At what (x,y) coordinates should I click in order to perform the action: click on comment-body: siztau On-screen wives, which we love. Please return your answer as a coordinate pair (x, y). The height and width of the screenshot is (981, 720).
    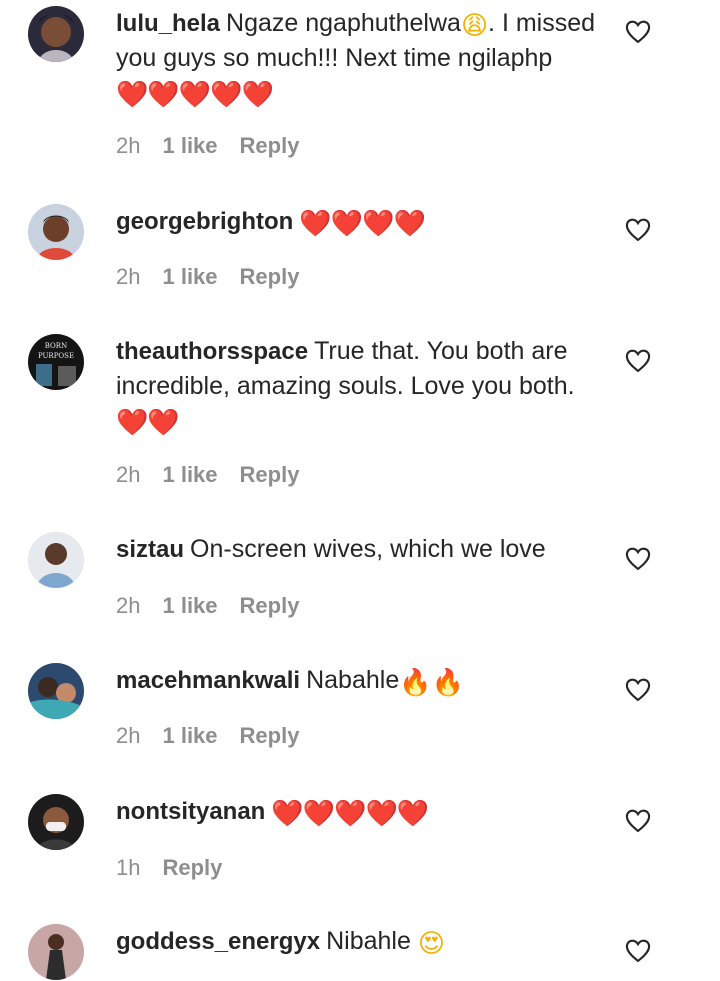
    Looking at the image, I should click on (363, 549).